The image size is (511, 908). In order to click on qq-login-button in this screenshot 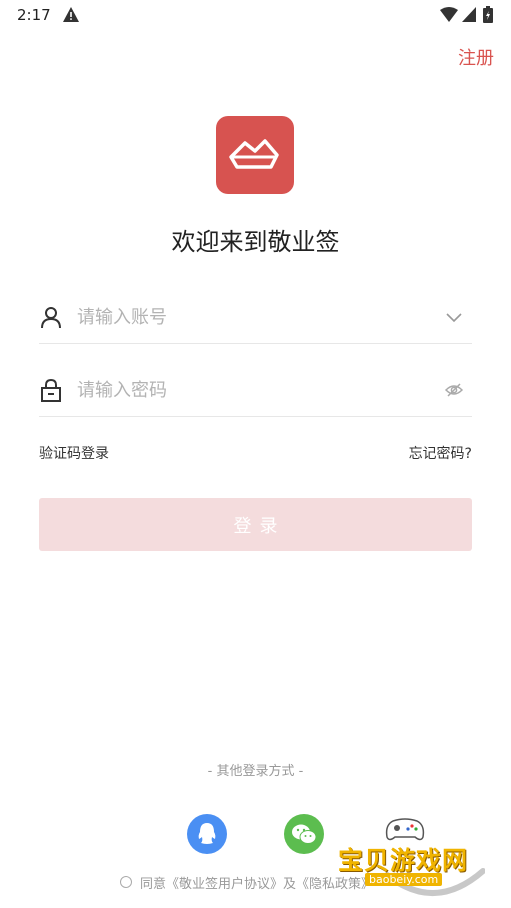, I will do `click(207, 834)`.